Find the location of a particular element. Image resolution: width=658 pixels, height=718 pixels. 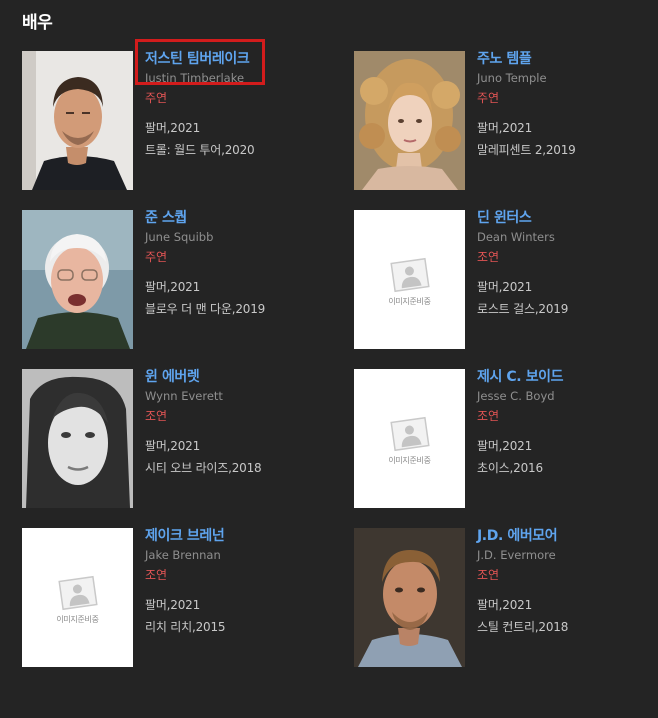

actor-name-ko: 제시 C. 보이드 is located at coordinates (520, 377).